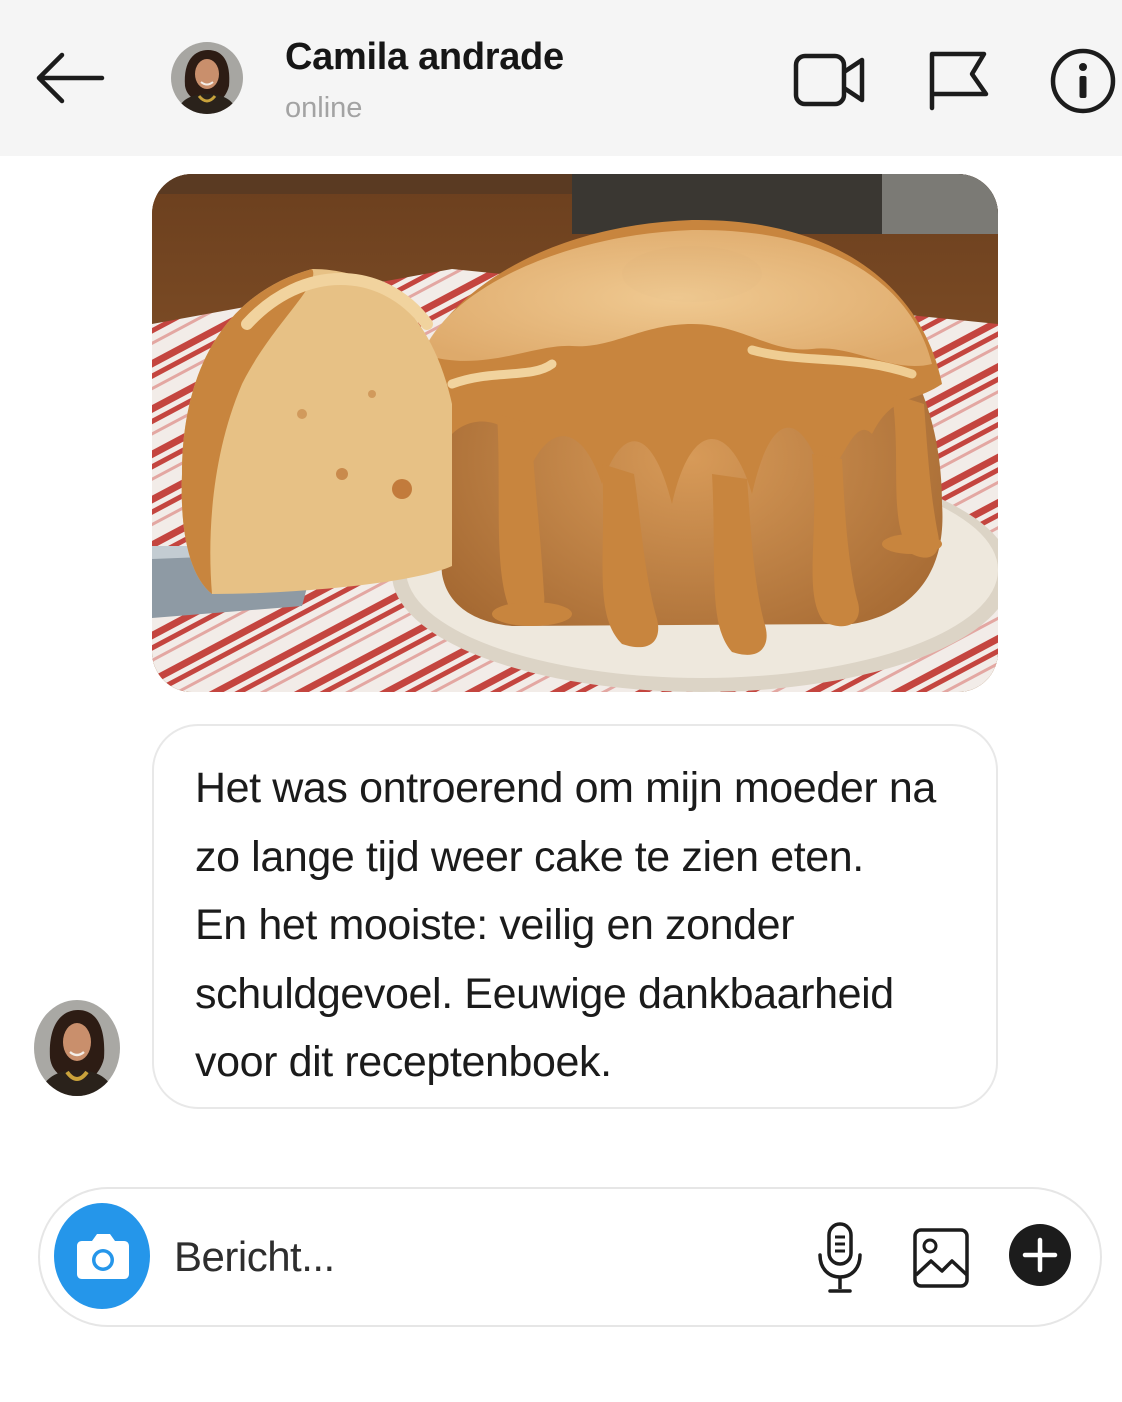 The height and width of the screenshot is (1402, 1122). I want to click on chat-header: Camila andrade online, so click(561, 78).